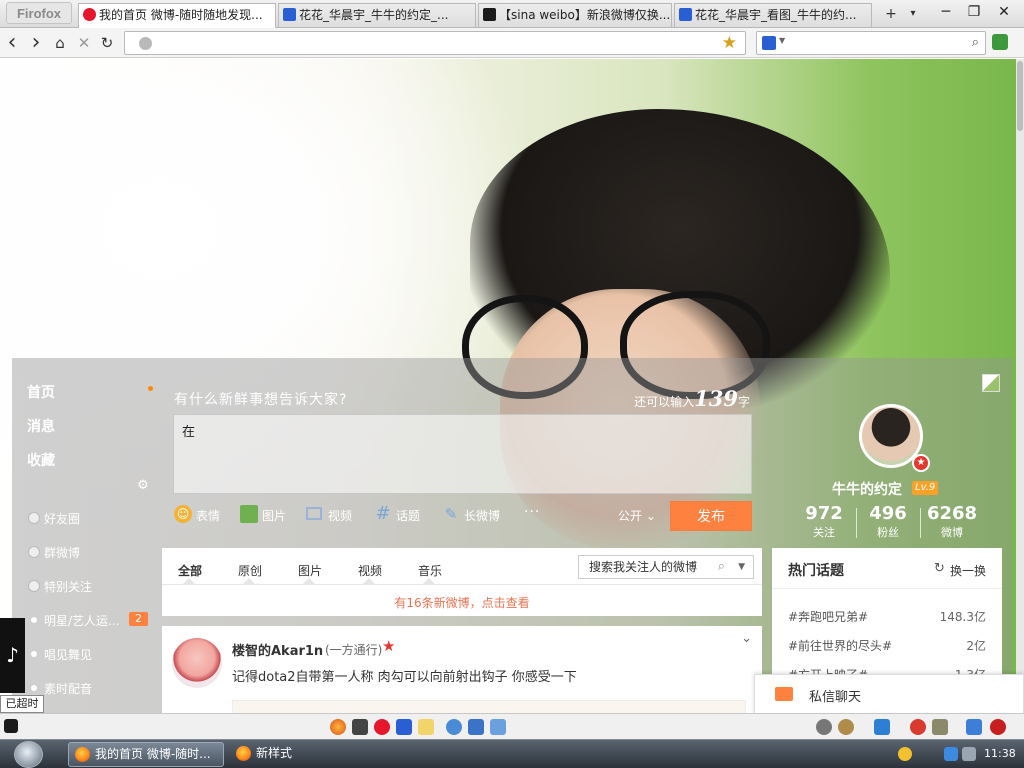 Image resolution: width=1024 pixels, height=768 pixels. I want to click on tools-icon, so click(940, 727).